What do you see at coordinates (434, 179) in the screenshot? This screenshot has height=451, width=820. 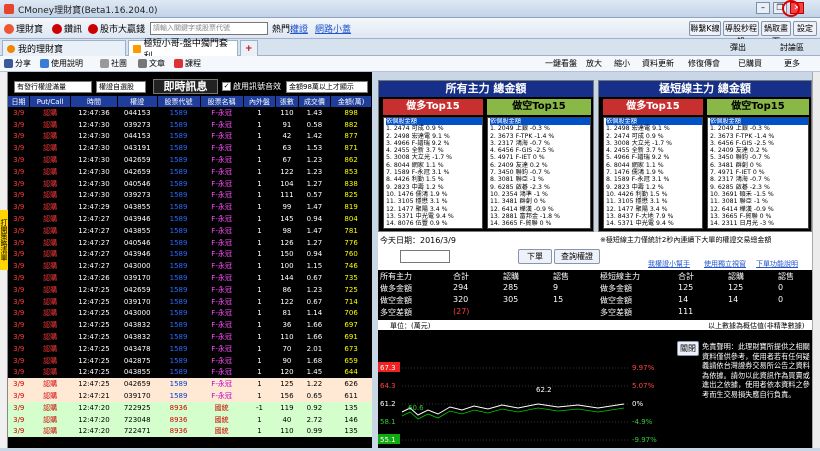 I see `list-item: 8. 4426 利勤 1.5 %` at bounding box center [434, 179].